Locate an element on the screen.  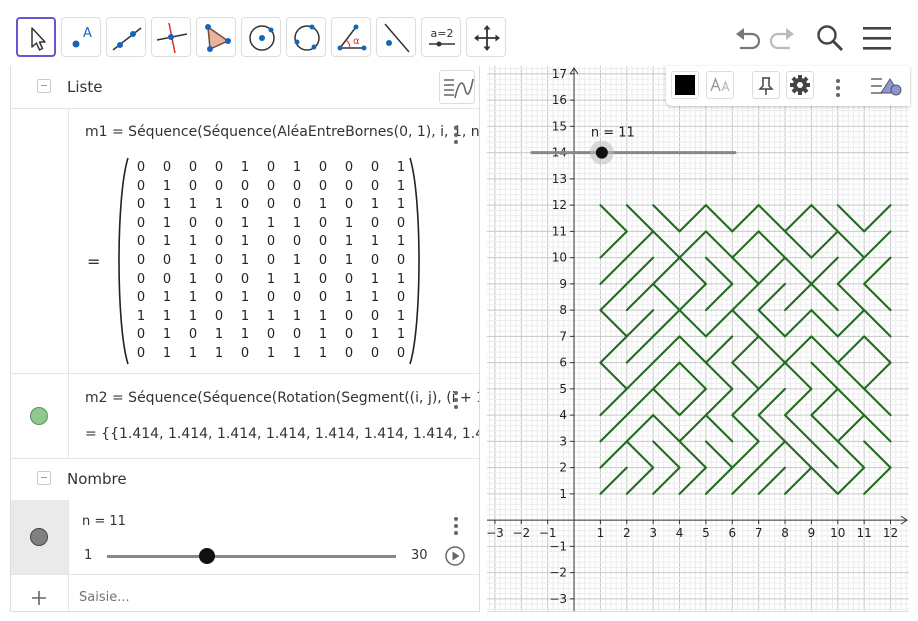
tool-perpendicular is located at coordinates (171, 37).